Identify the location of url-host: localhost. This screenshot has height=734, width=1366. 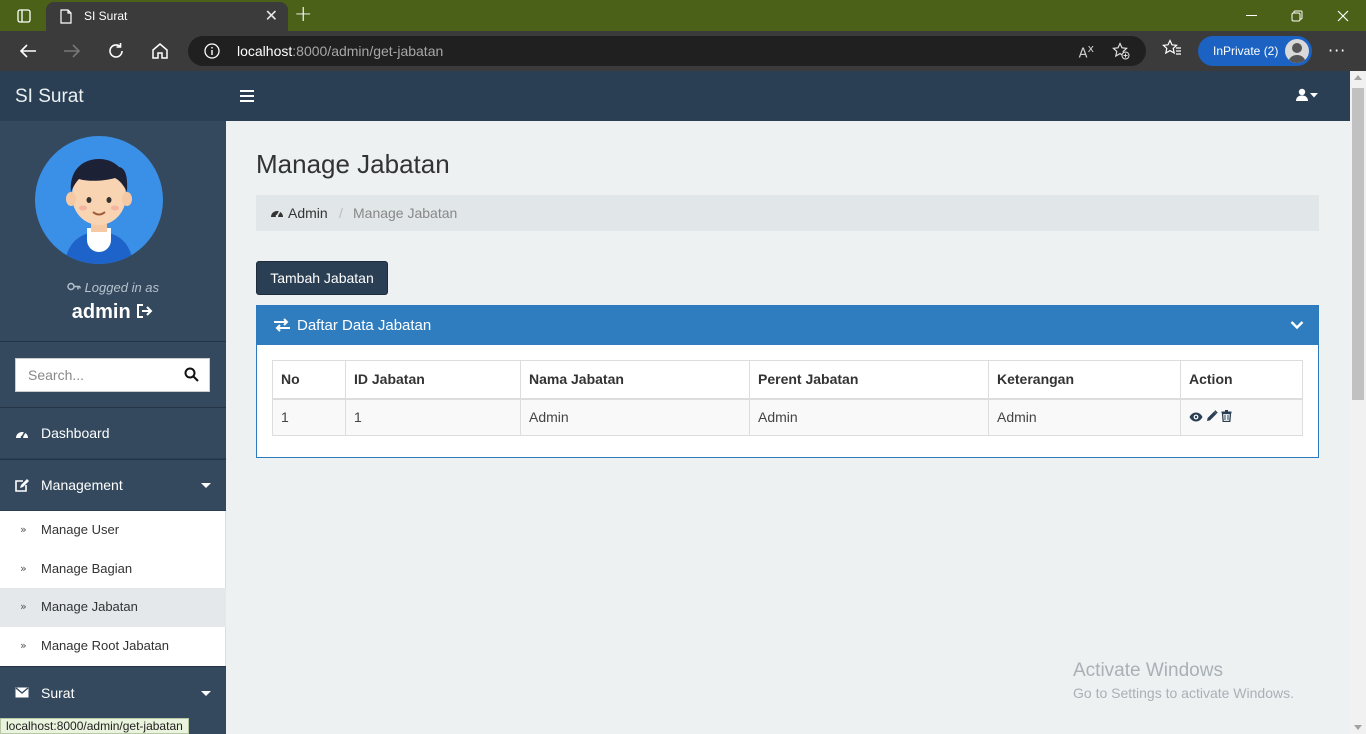
(265, 51).